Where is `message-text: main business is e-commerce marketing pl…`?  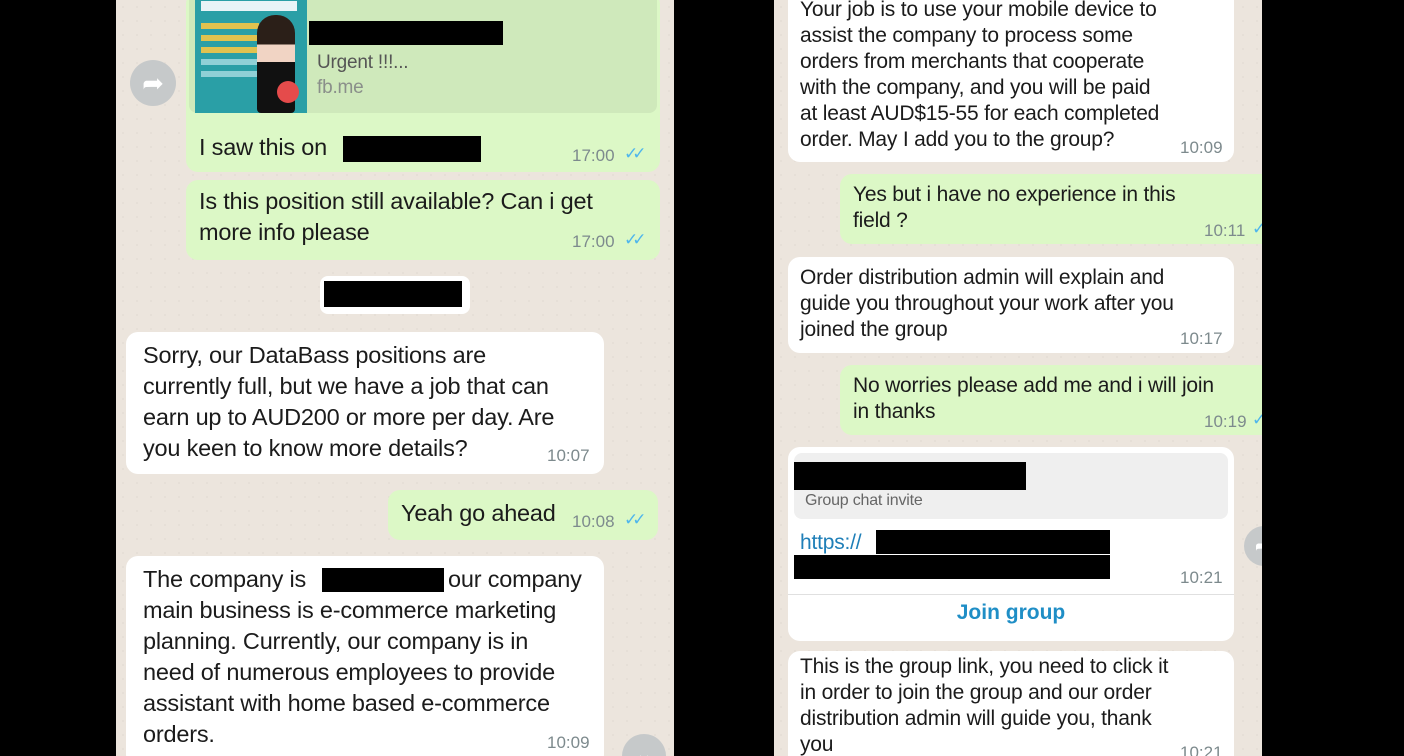
message-text: main business is e-commerce marketing pl… is located at coordinates (350, 672).